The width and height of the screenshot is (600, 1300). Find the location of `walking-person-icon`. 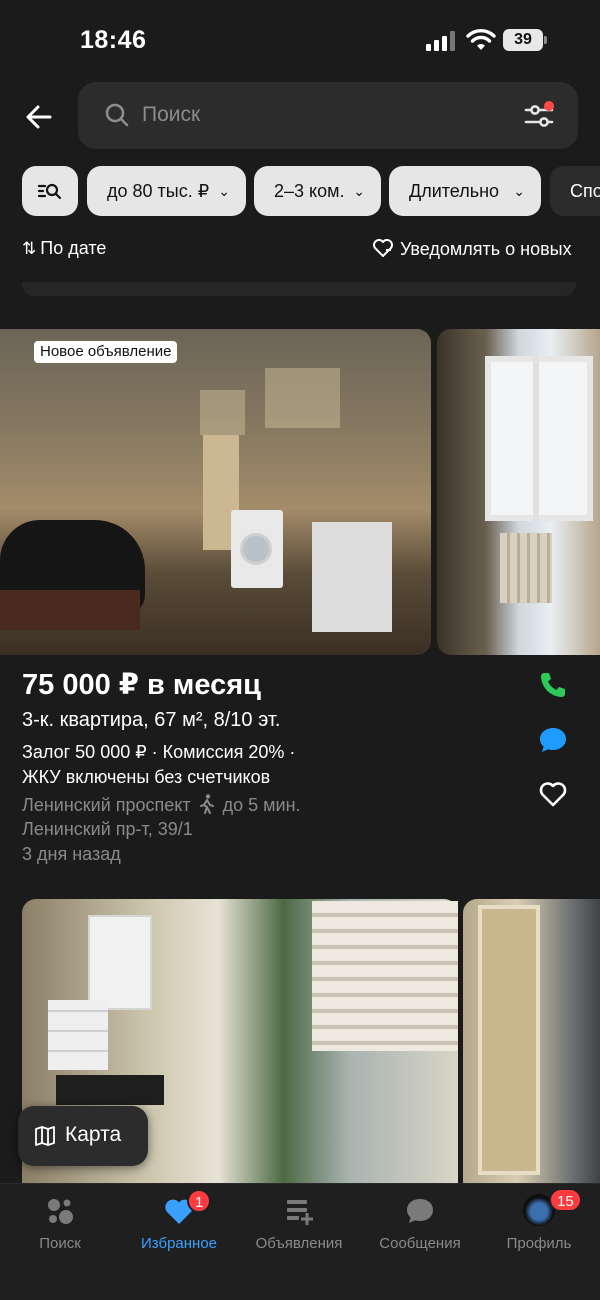

walking-person-icon is located at coordinates (206, 804).